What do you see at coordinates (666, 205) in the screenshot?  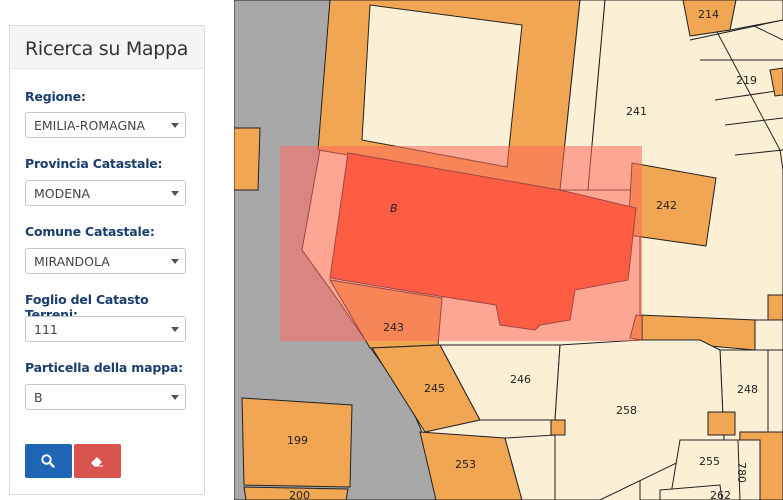 I see `parcel-label-242: 242` at bounding box center [666, 205].